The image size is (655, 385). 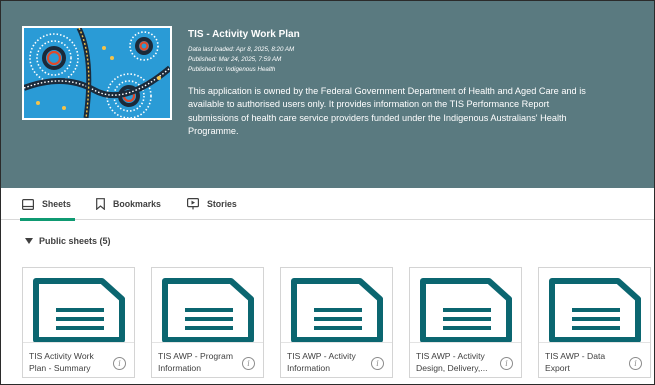 I want to click on aboriginal-art-image, so click(x=97, y=73).